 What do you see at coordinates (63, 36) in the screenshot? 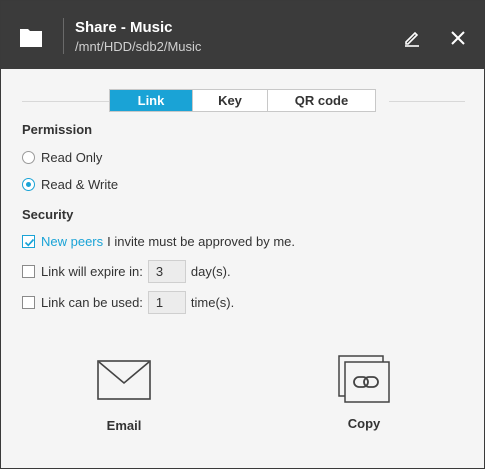
I see `header-divider` at bounding box center [63, 36].